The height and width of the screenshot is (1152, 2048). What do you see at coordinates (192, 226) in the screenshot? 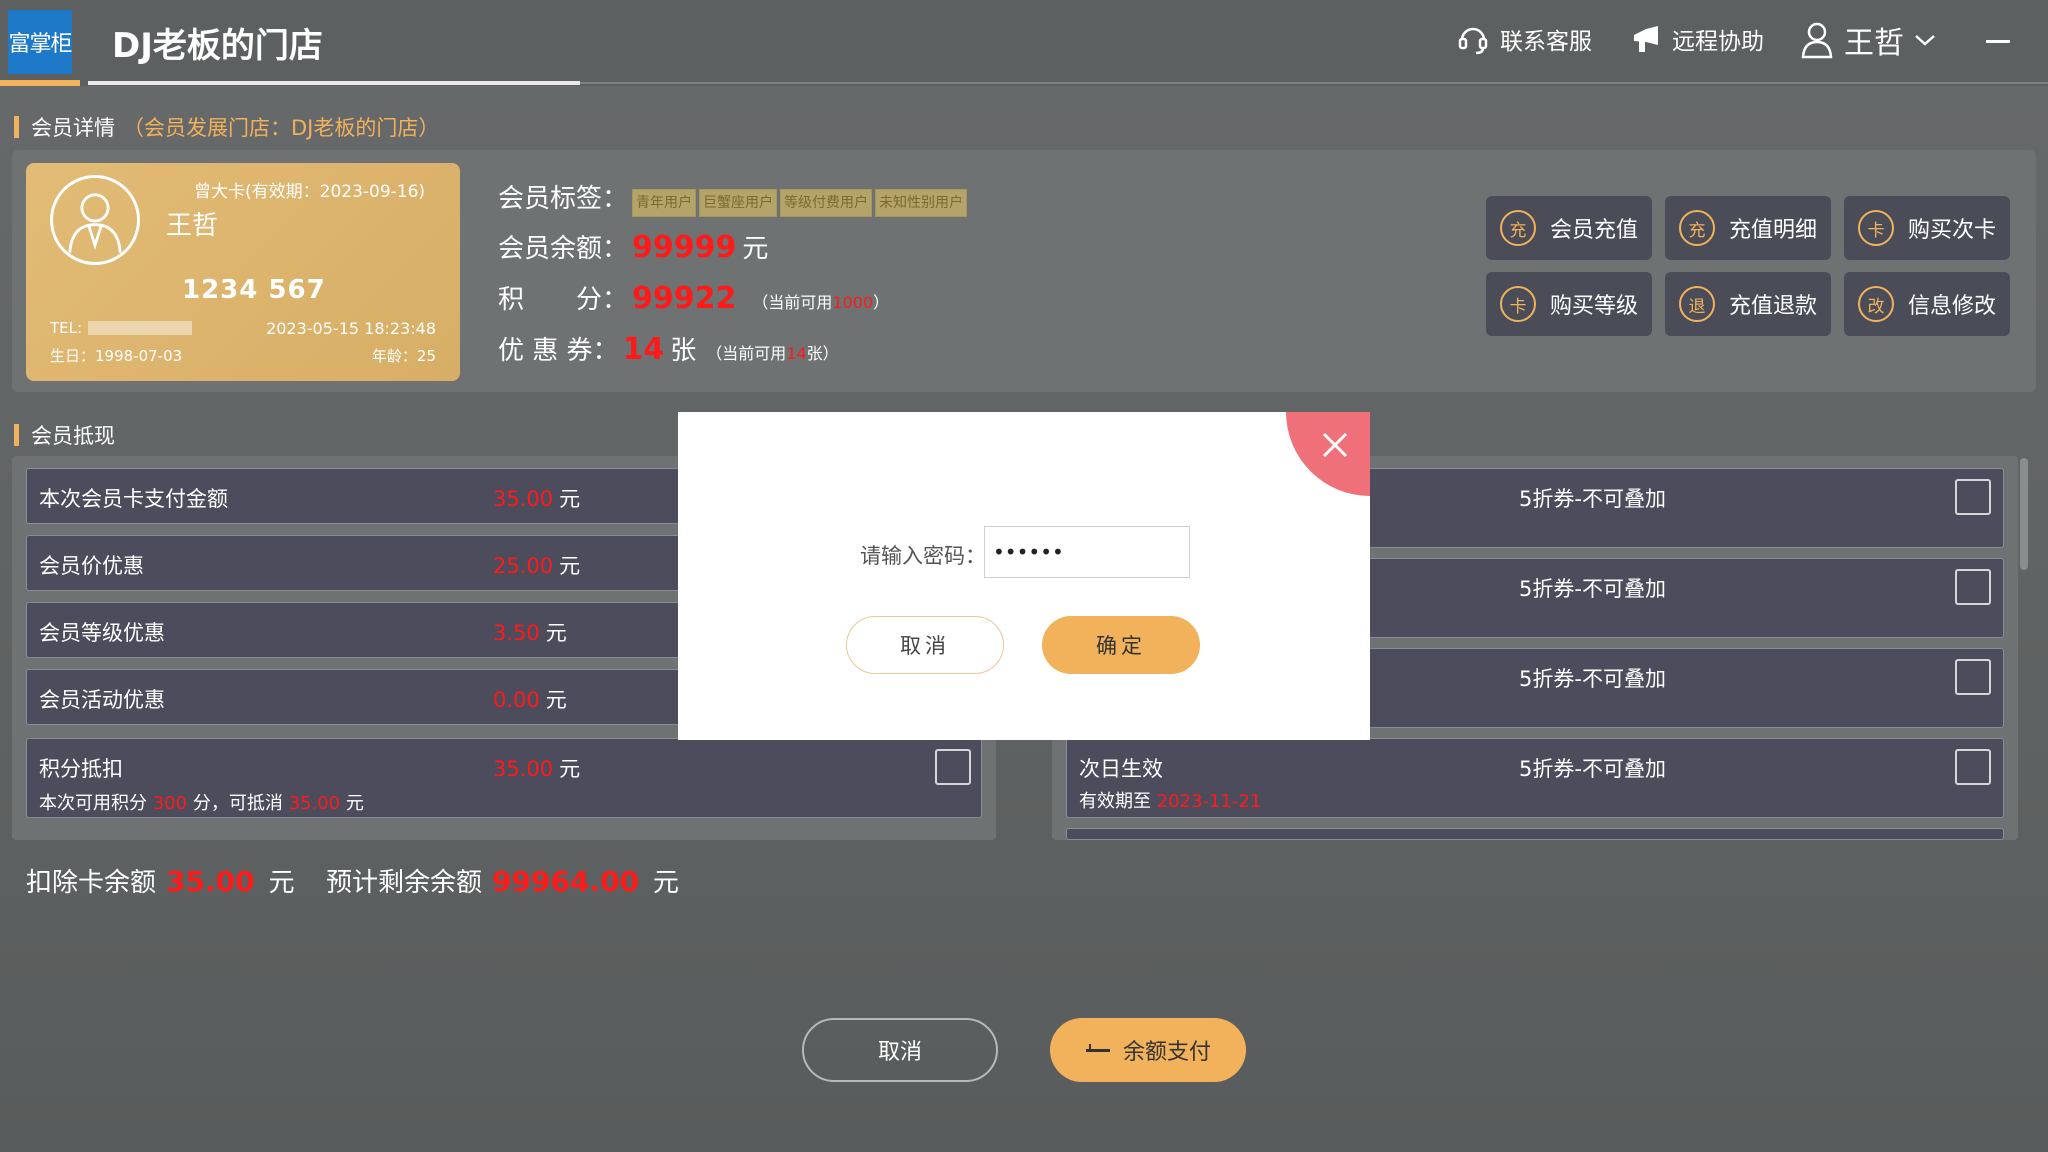
I see `card-holder-name: 王哲` at bounding box center [192, 226].